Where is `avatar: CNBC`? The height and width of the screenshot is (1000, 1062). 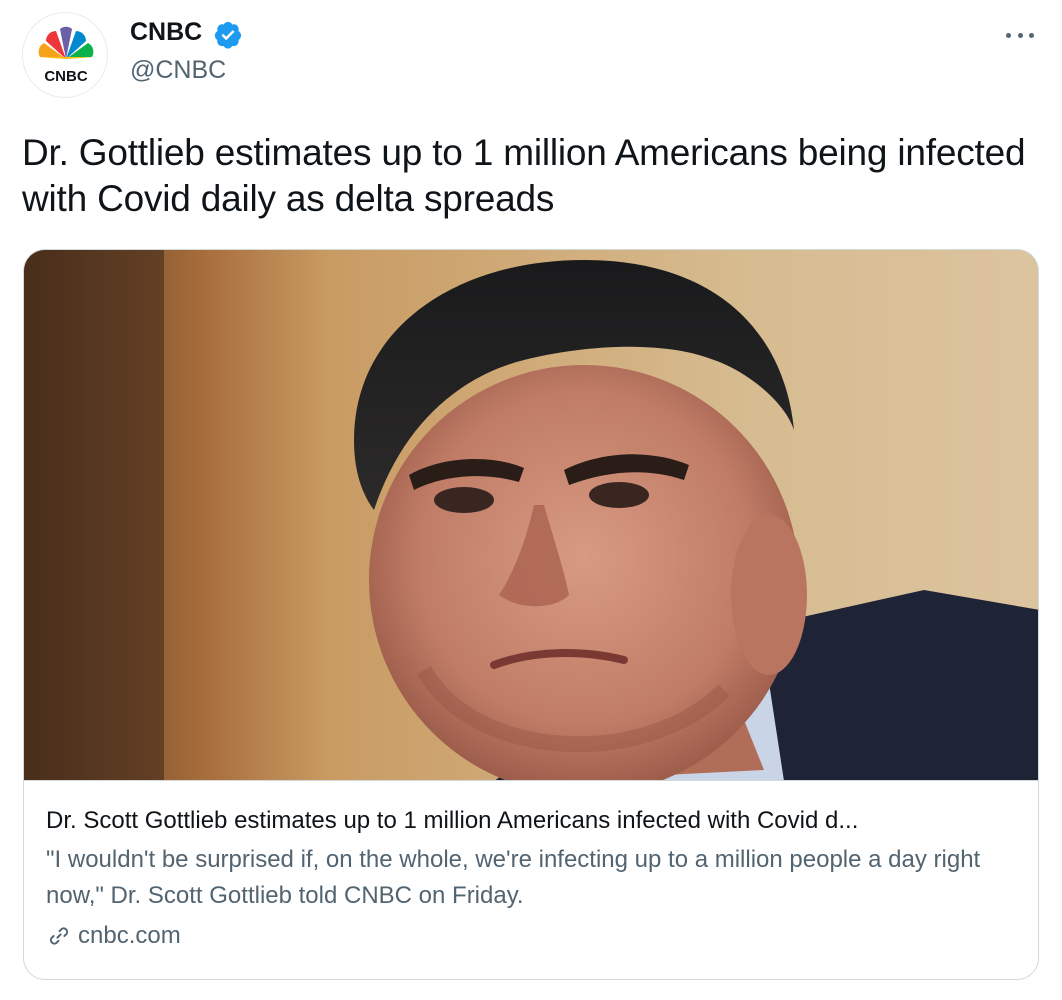
avatar: CNBC is located at coordinates (65, 55).